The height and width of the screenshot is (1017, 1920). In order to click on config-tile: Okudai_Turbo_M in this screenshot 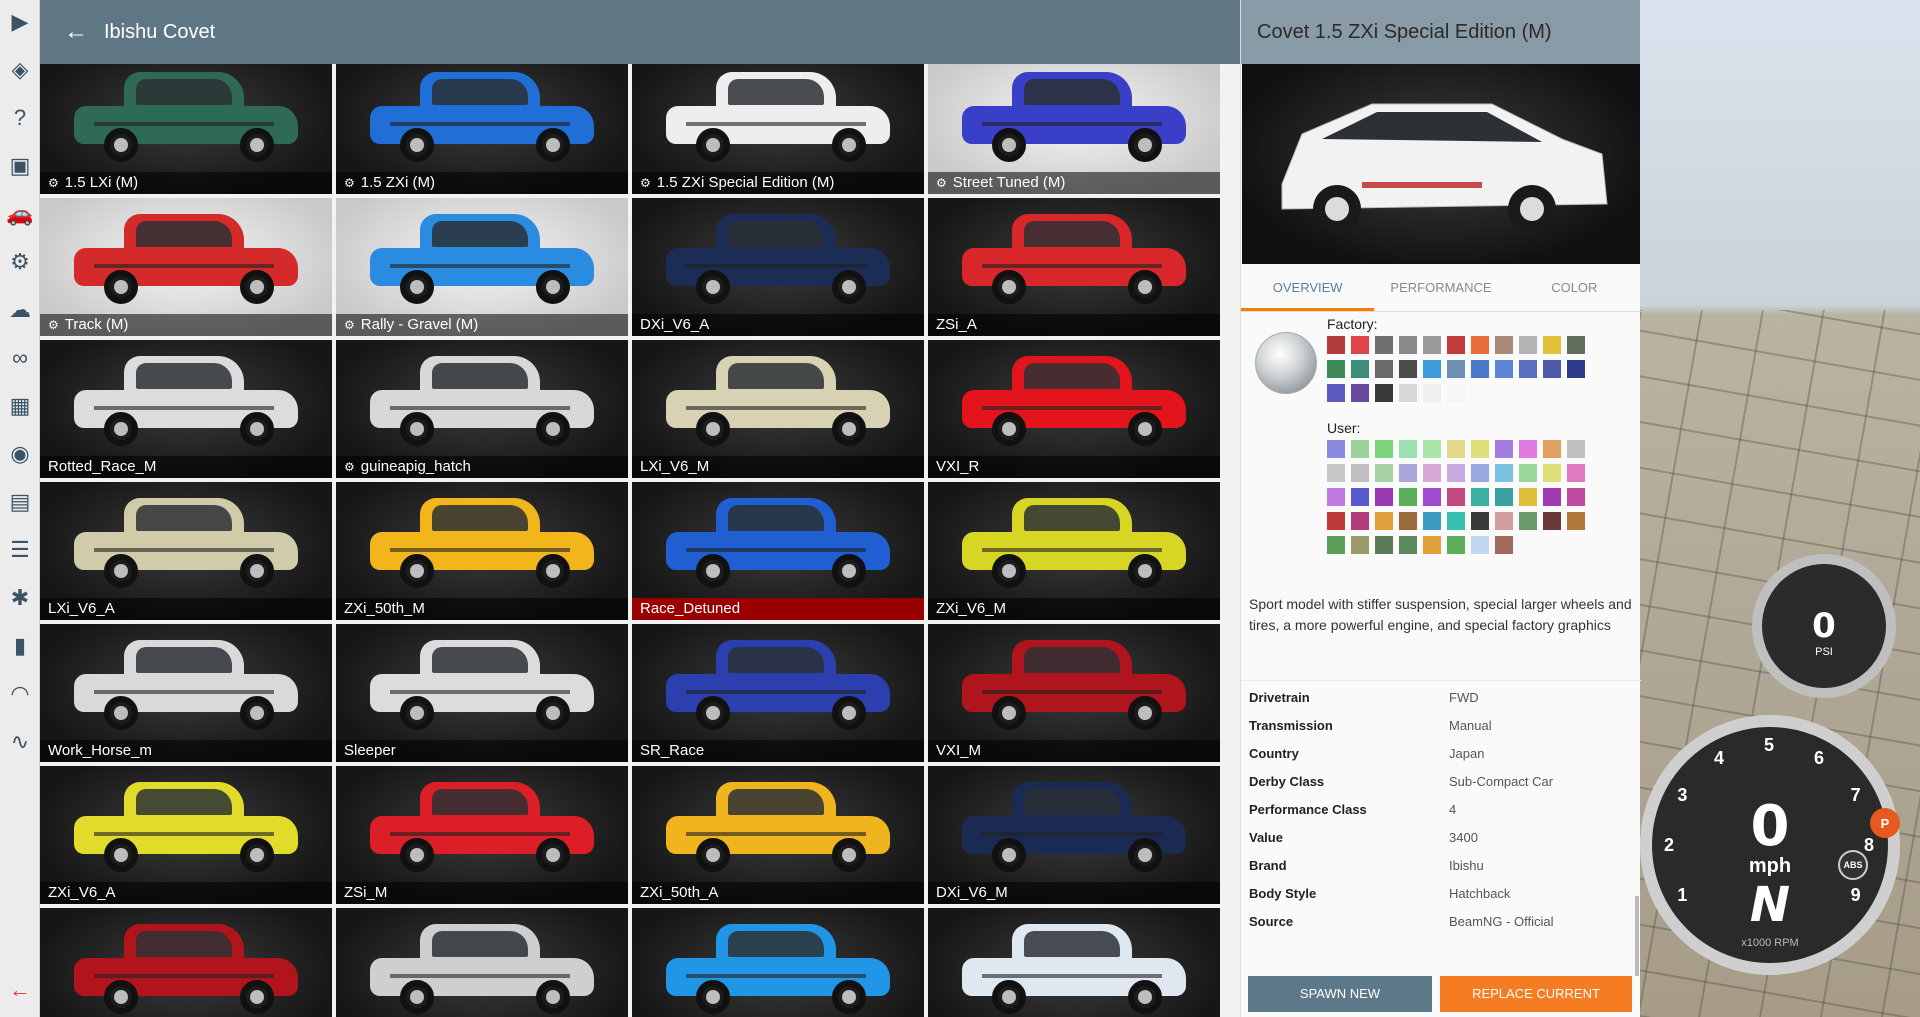, I will do `click(778, 962)`.